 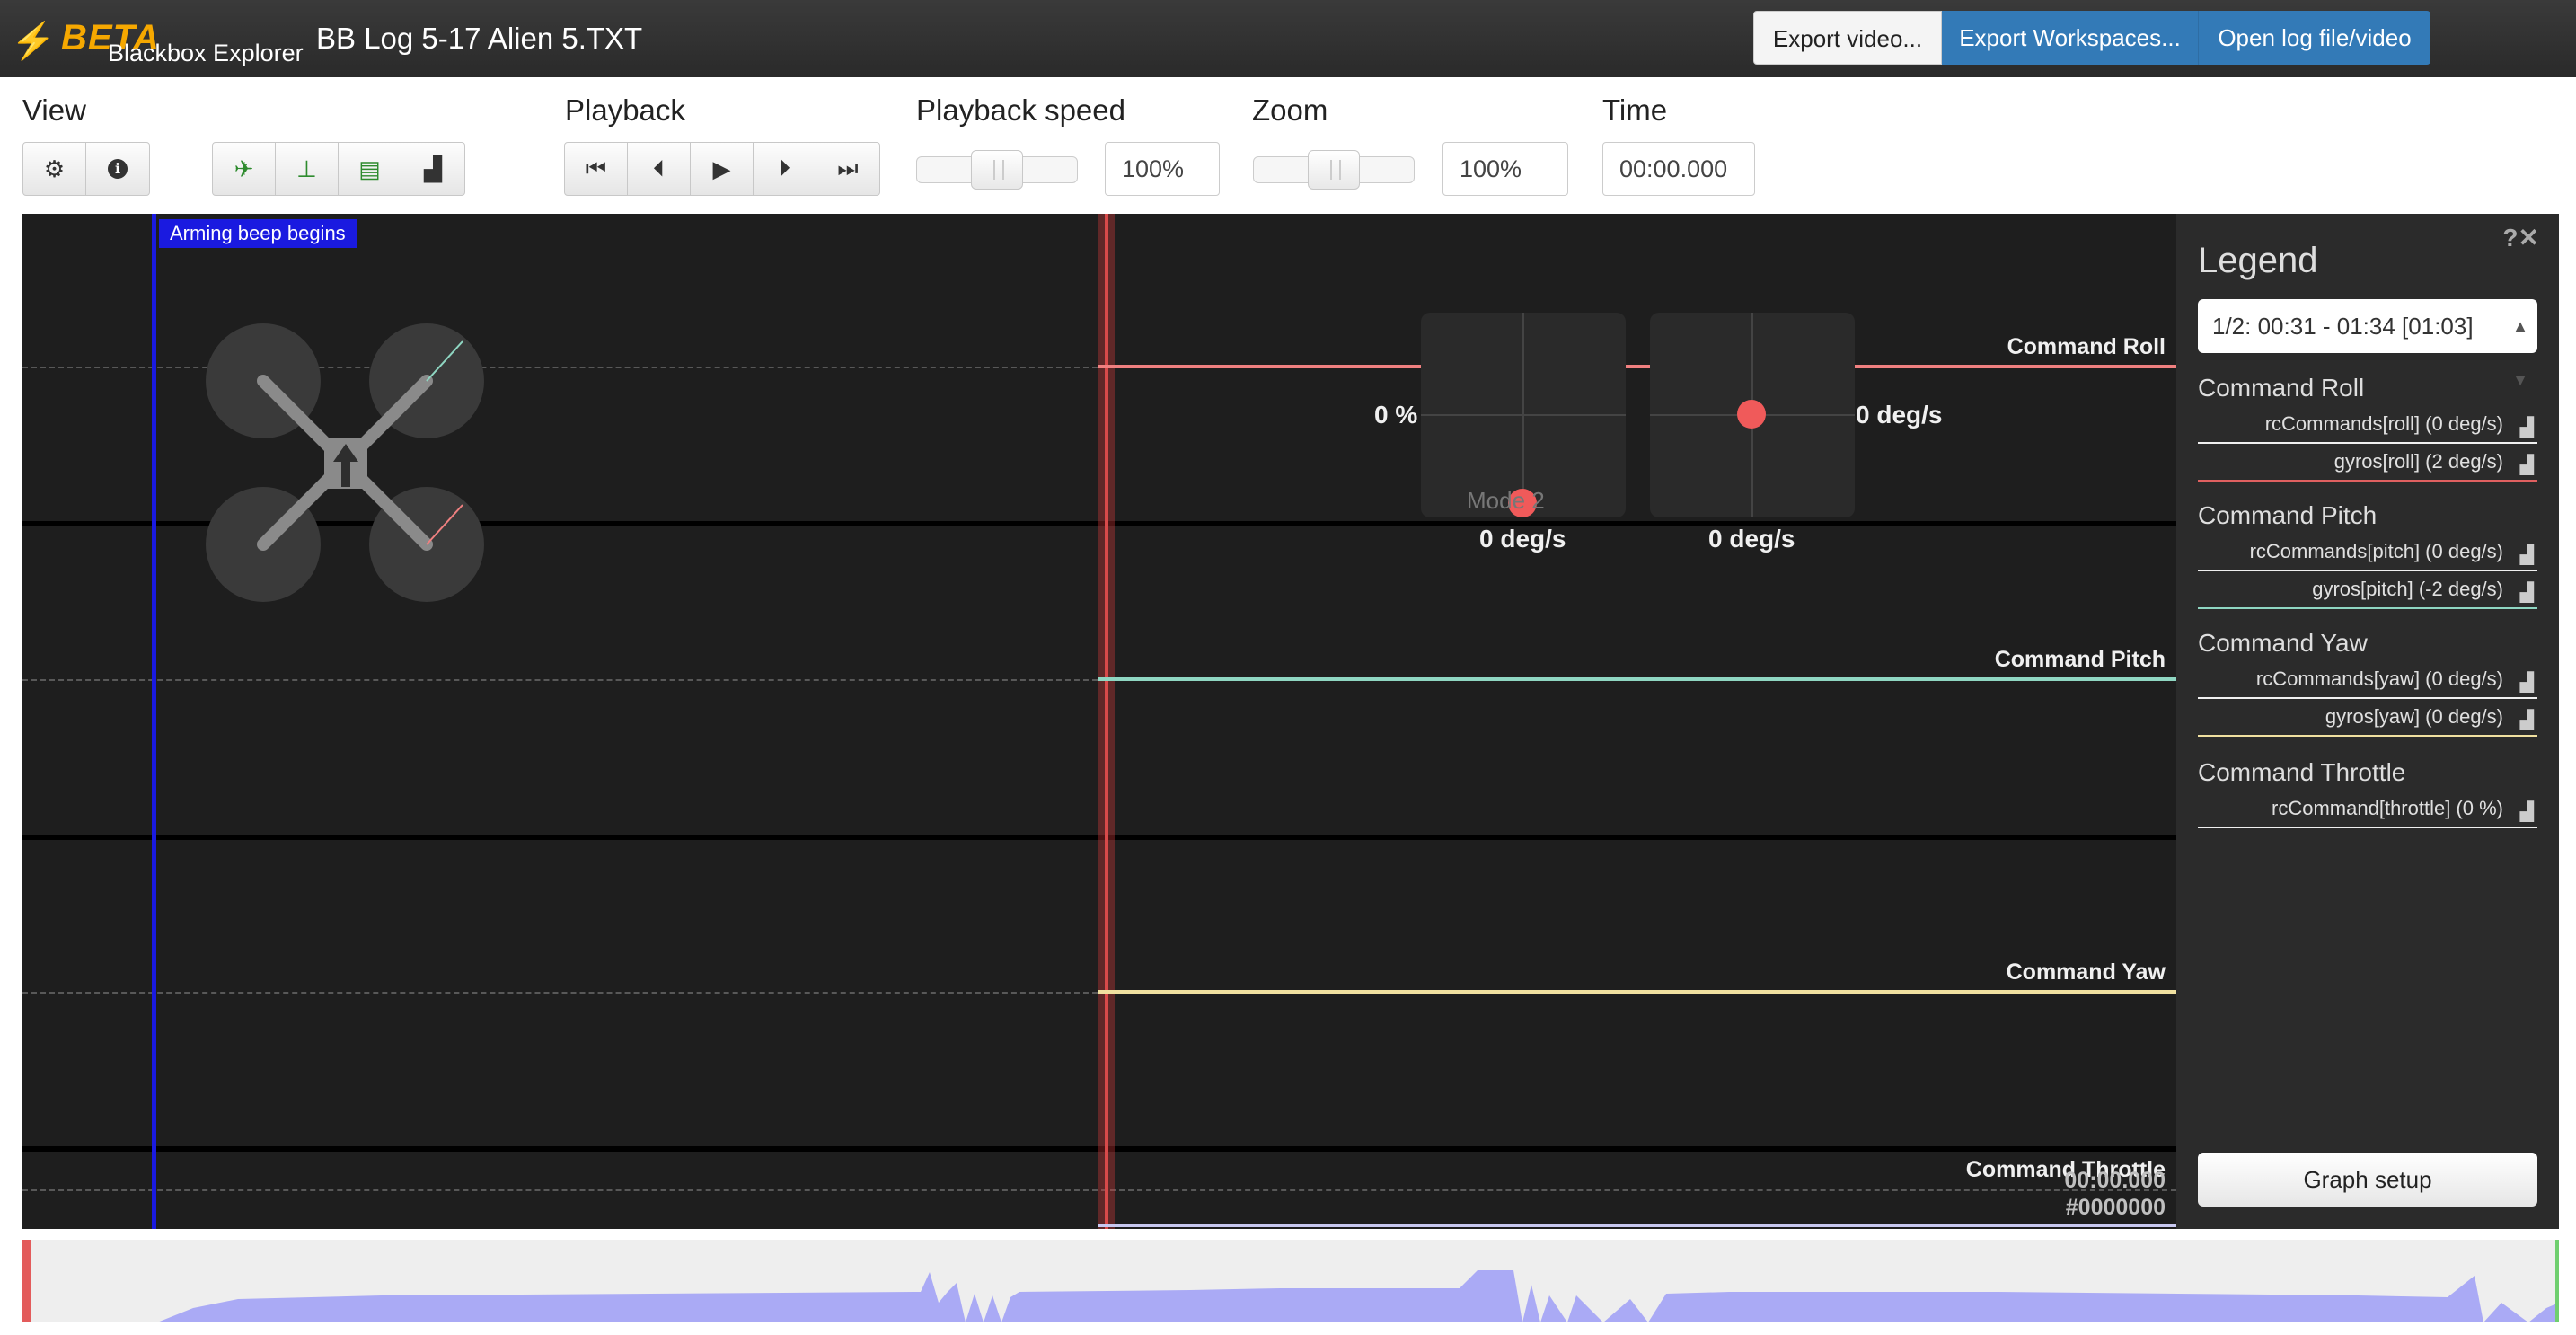 I want to click on table-icon: ▤, so click(x=370, y=169).